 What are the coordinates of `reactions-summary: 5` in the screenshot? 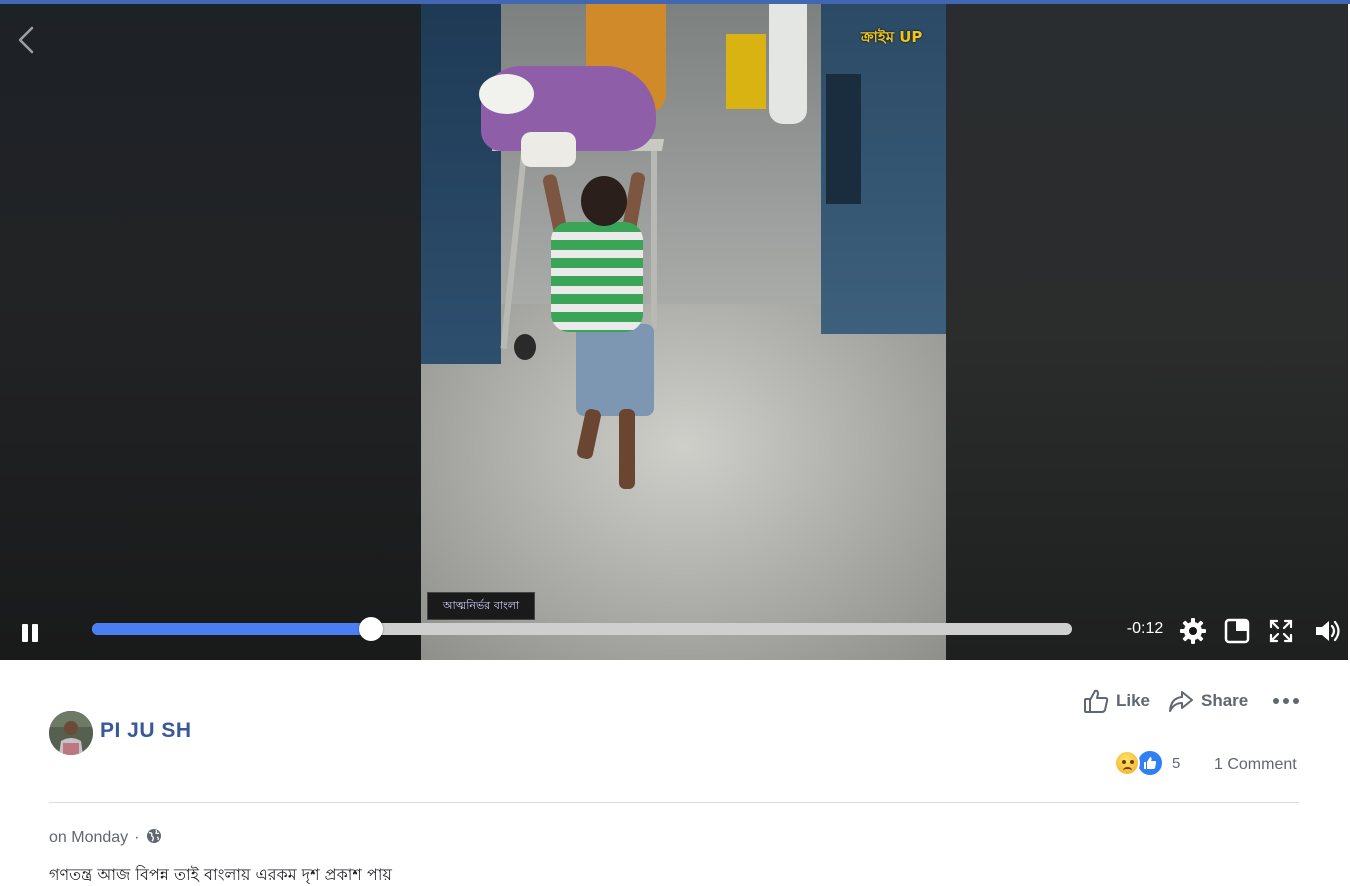 It's located at (1147, 763).